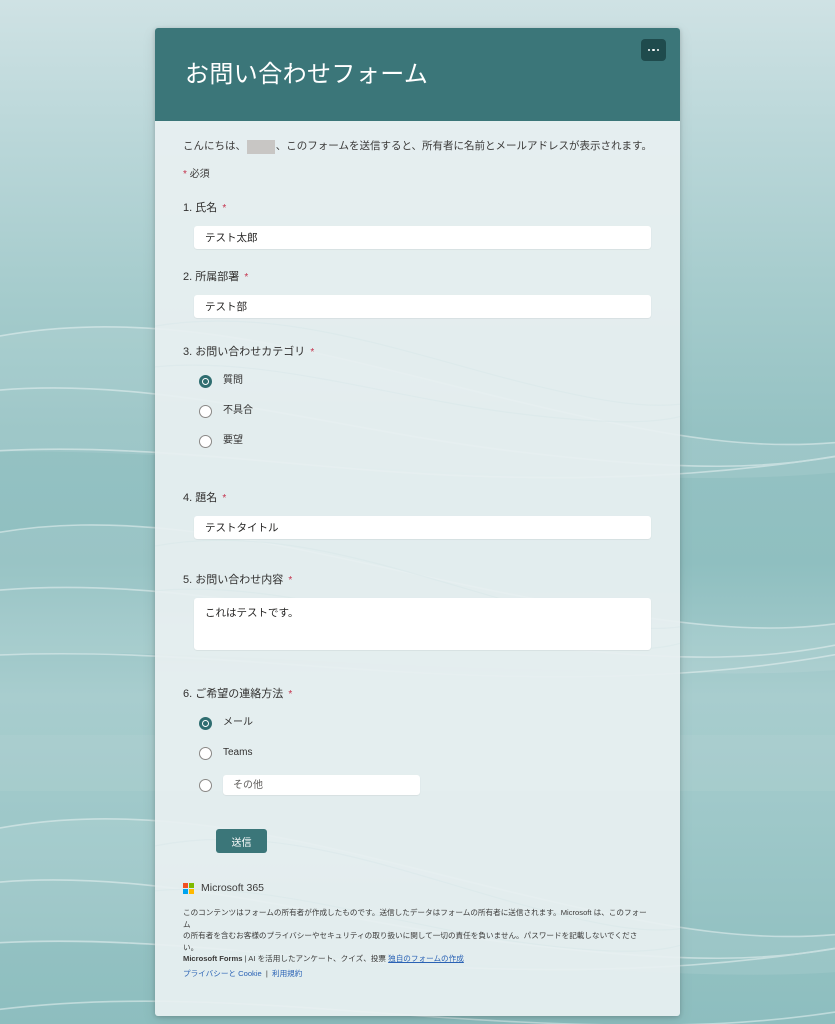 The image size is (835, 1024). Describe the element at coordinates (205, 381) in the screenshot. I see `radio-icon-question` at that location.